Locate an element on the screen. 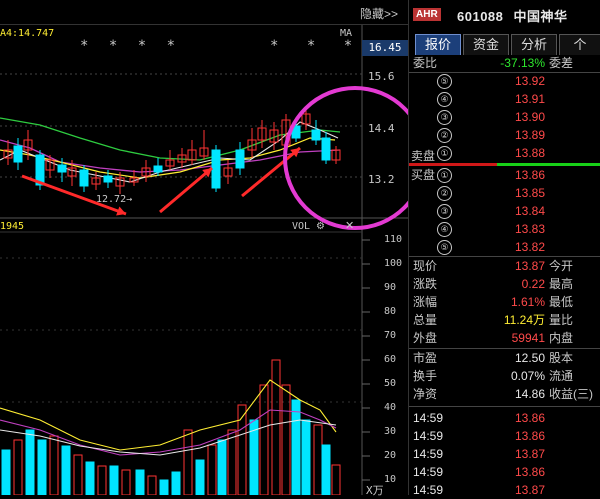 This screenshot has height=499, width=600. stat-label: 净资 is located at coordinates (425, 394).